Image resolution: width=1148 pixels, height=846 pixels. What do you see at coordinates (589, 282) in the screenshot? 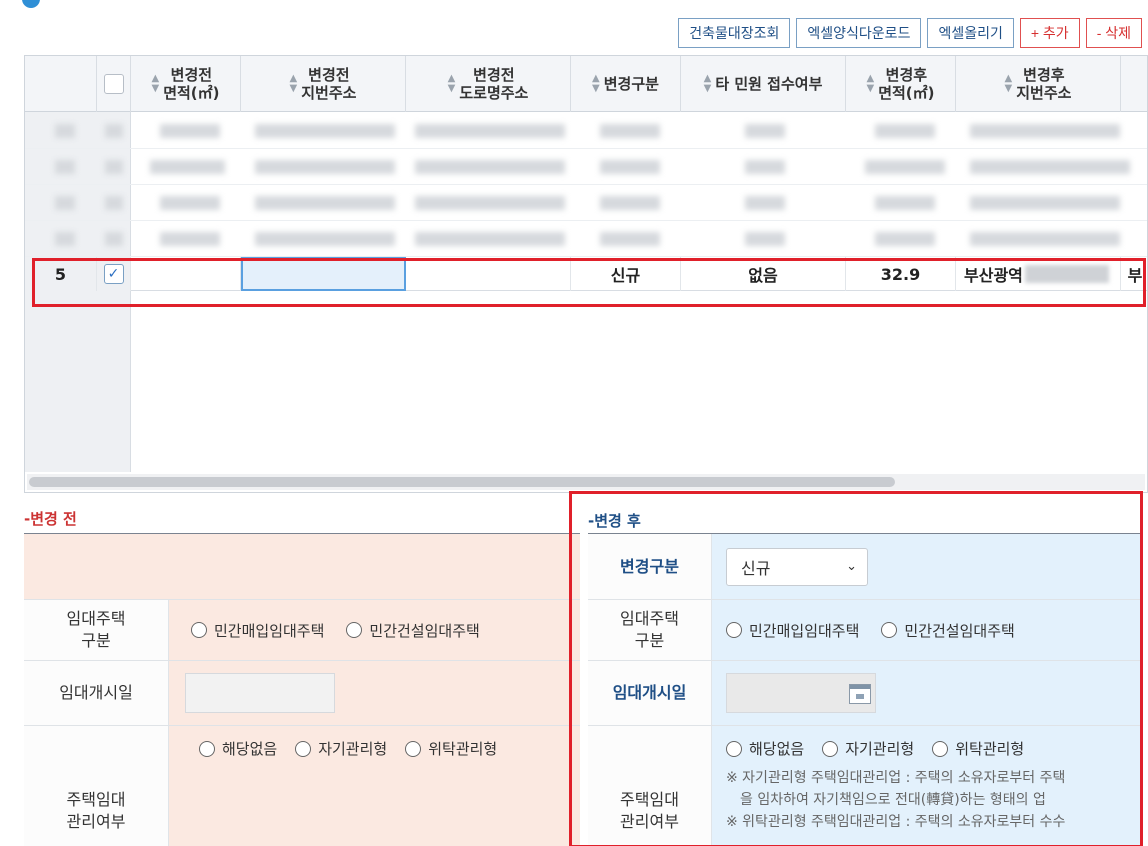
I see `highlight-box-row` at bounding box center [589, 282].